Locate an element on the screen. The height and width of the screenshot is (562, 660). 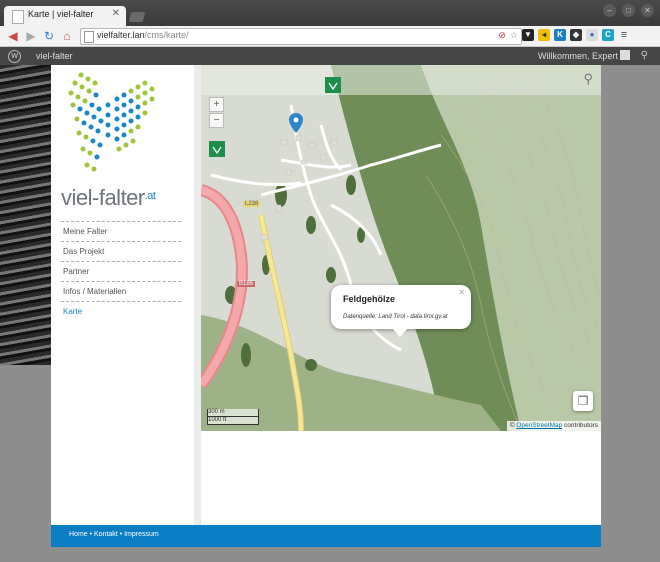
maximize-icon: □ is located at coordinates (628, 10).